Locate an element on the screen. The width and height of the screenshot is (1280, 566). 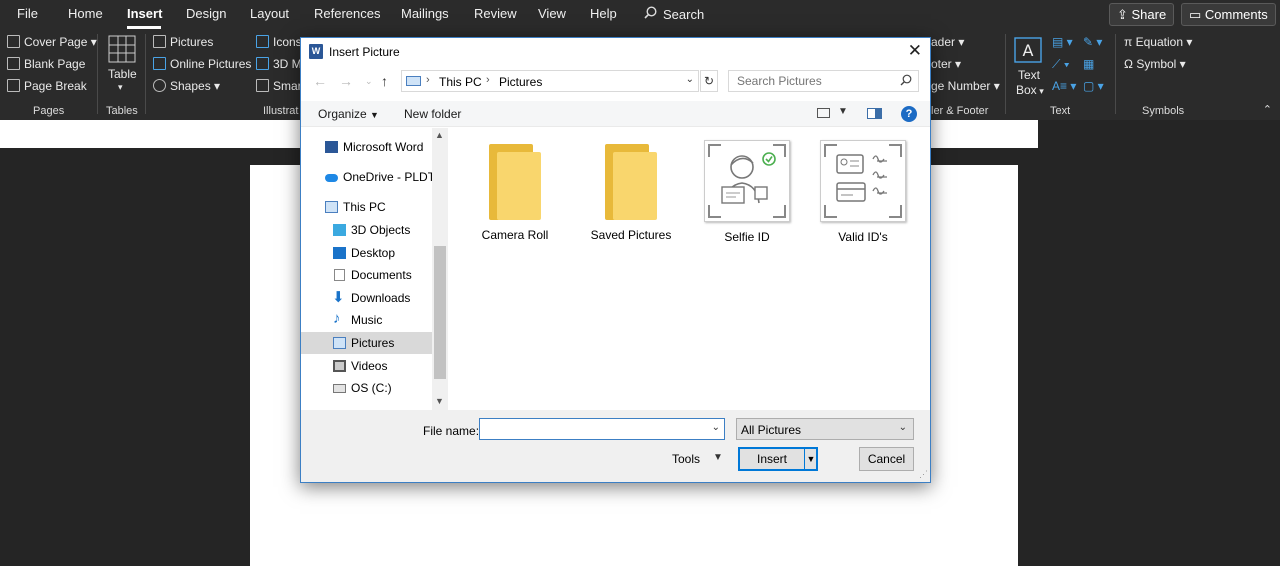
nav-item-microsoft-word: Microsoft Word is located at coordinates (366, 147).